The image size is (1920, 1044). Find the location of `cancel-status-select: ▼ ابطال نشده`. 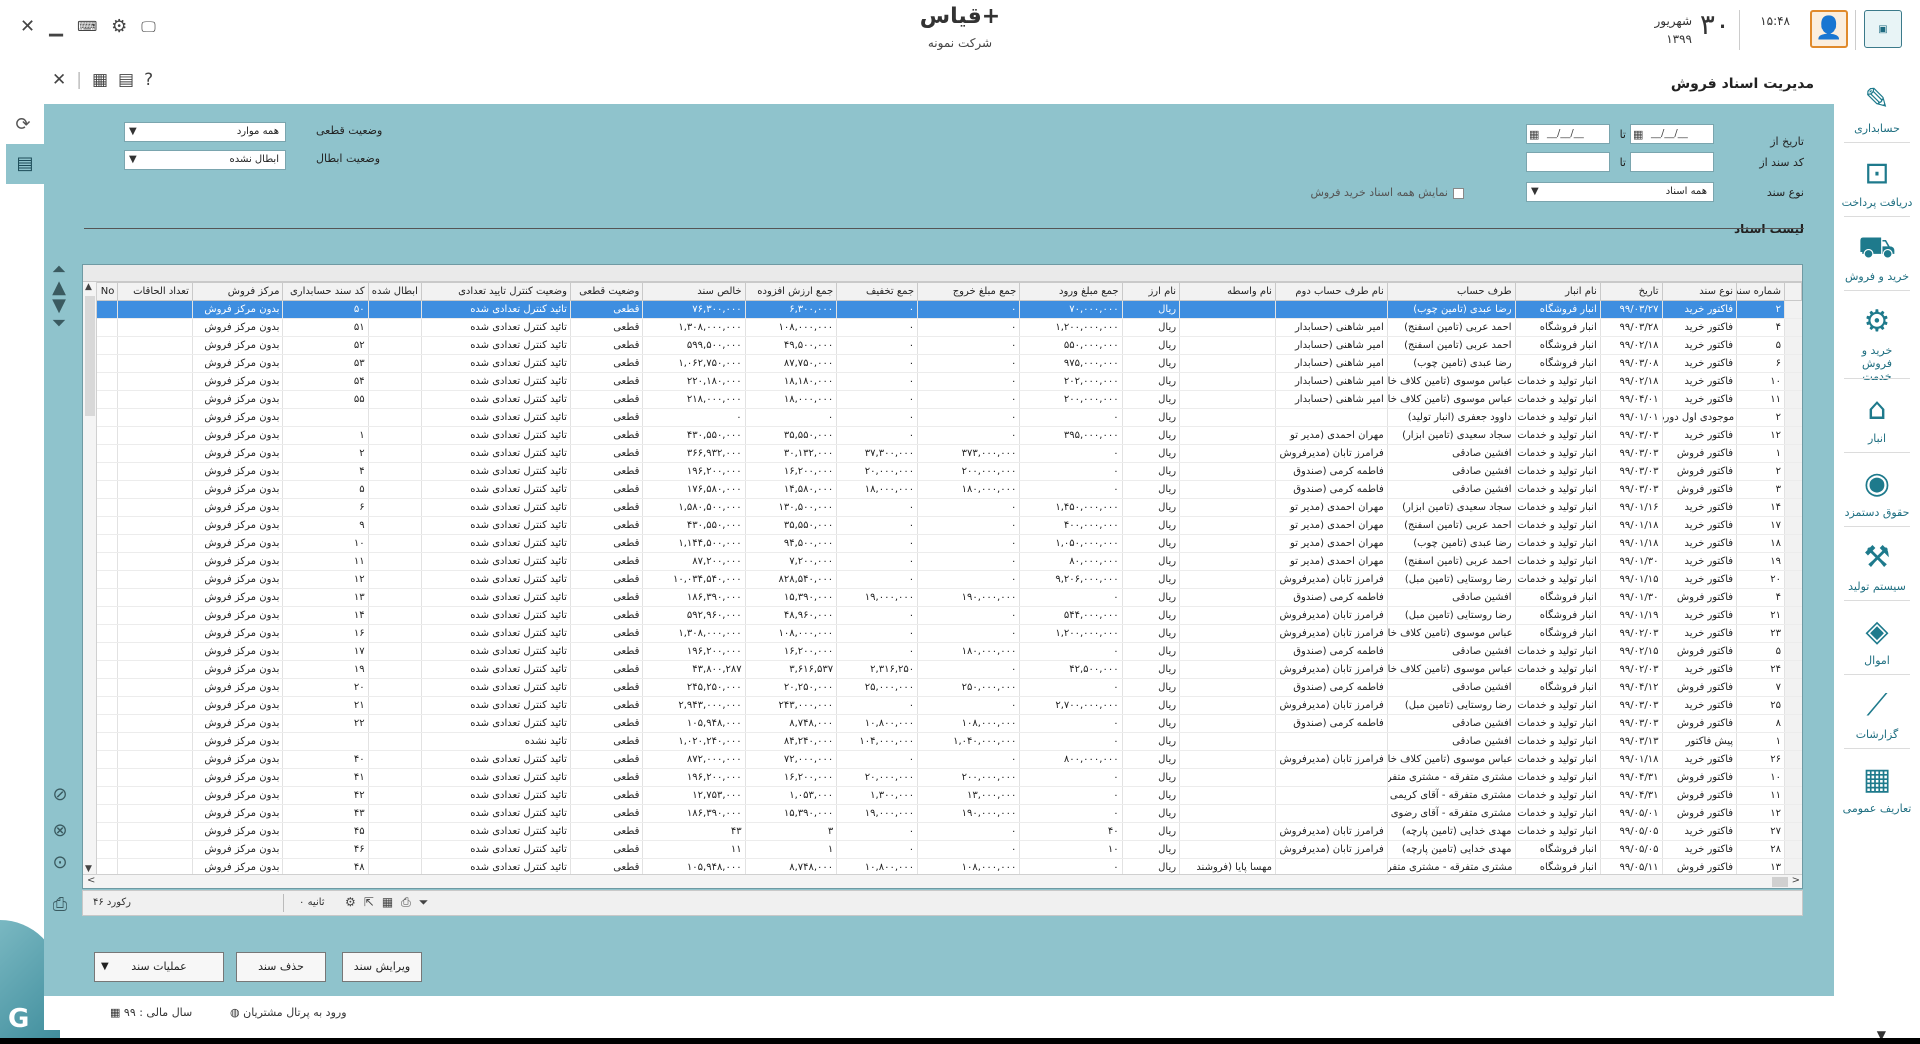

cancel-status-select: ▼ ابطال نشده is located at coordinates (205, 160).